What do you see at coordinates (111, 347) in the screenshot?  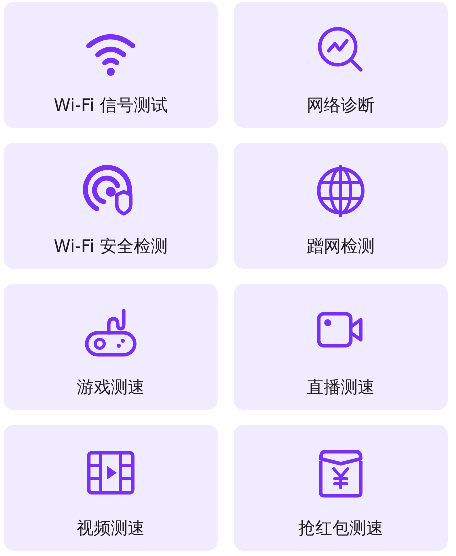 I see `tool-card: 游戏测速` at bounding box center [111, 347].